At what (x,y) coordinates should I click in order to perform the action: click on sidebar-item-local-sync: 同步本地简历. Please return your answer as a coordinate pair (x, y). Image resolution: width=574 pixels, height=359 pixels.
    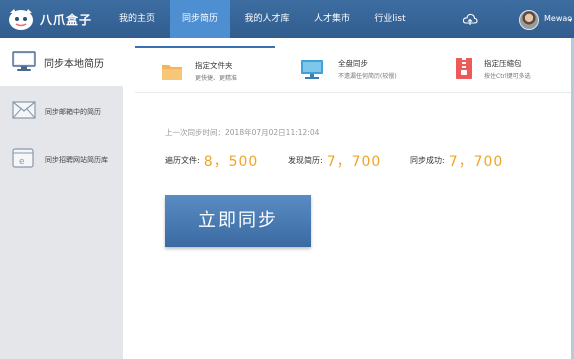
    Looking at the image, I should click on (61, 62).